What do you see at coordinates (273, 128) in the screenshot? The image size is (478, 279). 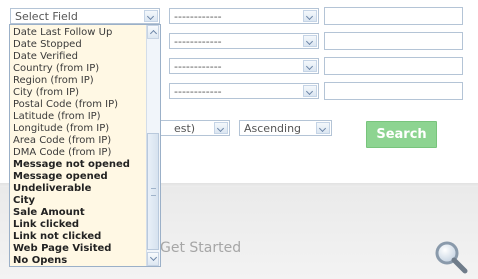 I see `sort-direction-value: Ascending` at bounding box center [273, 128].